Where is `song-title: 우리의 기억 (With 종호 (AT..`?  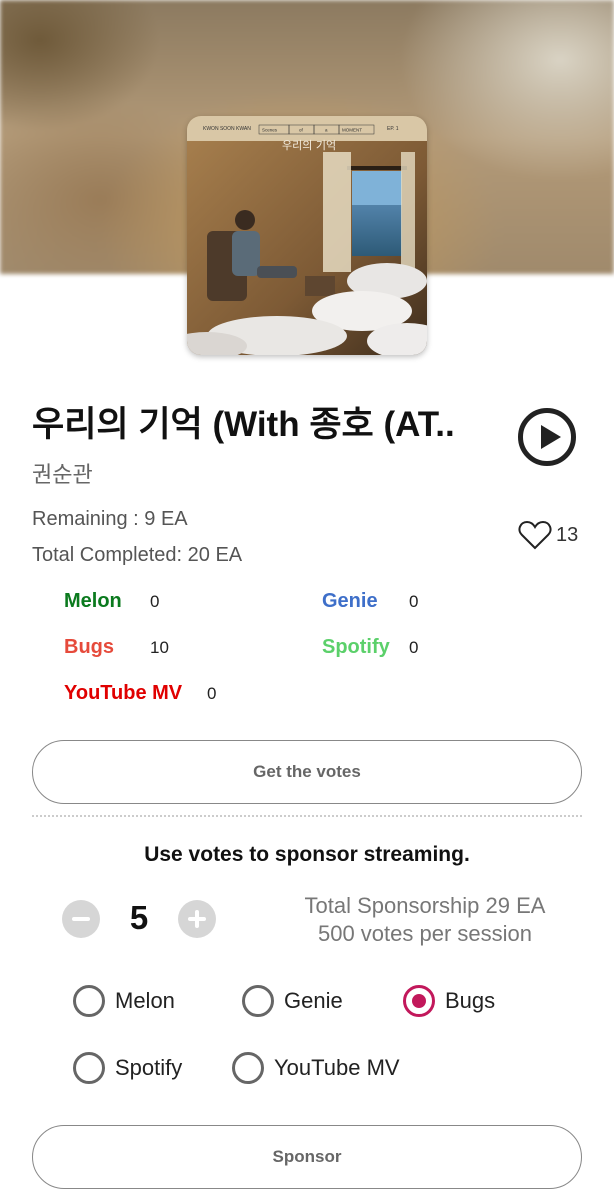 song-title: 우리의 기억 (With 종호 (AT.. is located at coordinates (243, 424).